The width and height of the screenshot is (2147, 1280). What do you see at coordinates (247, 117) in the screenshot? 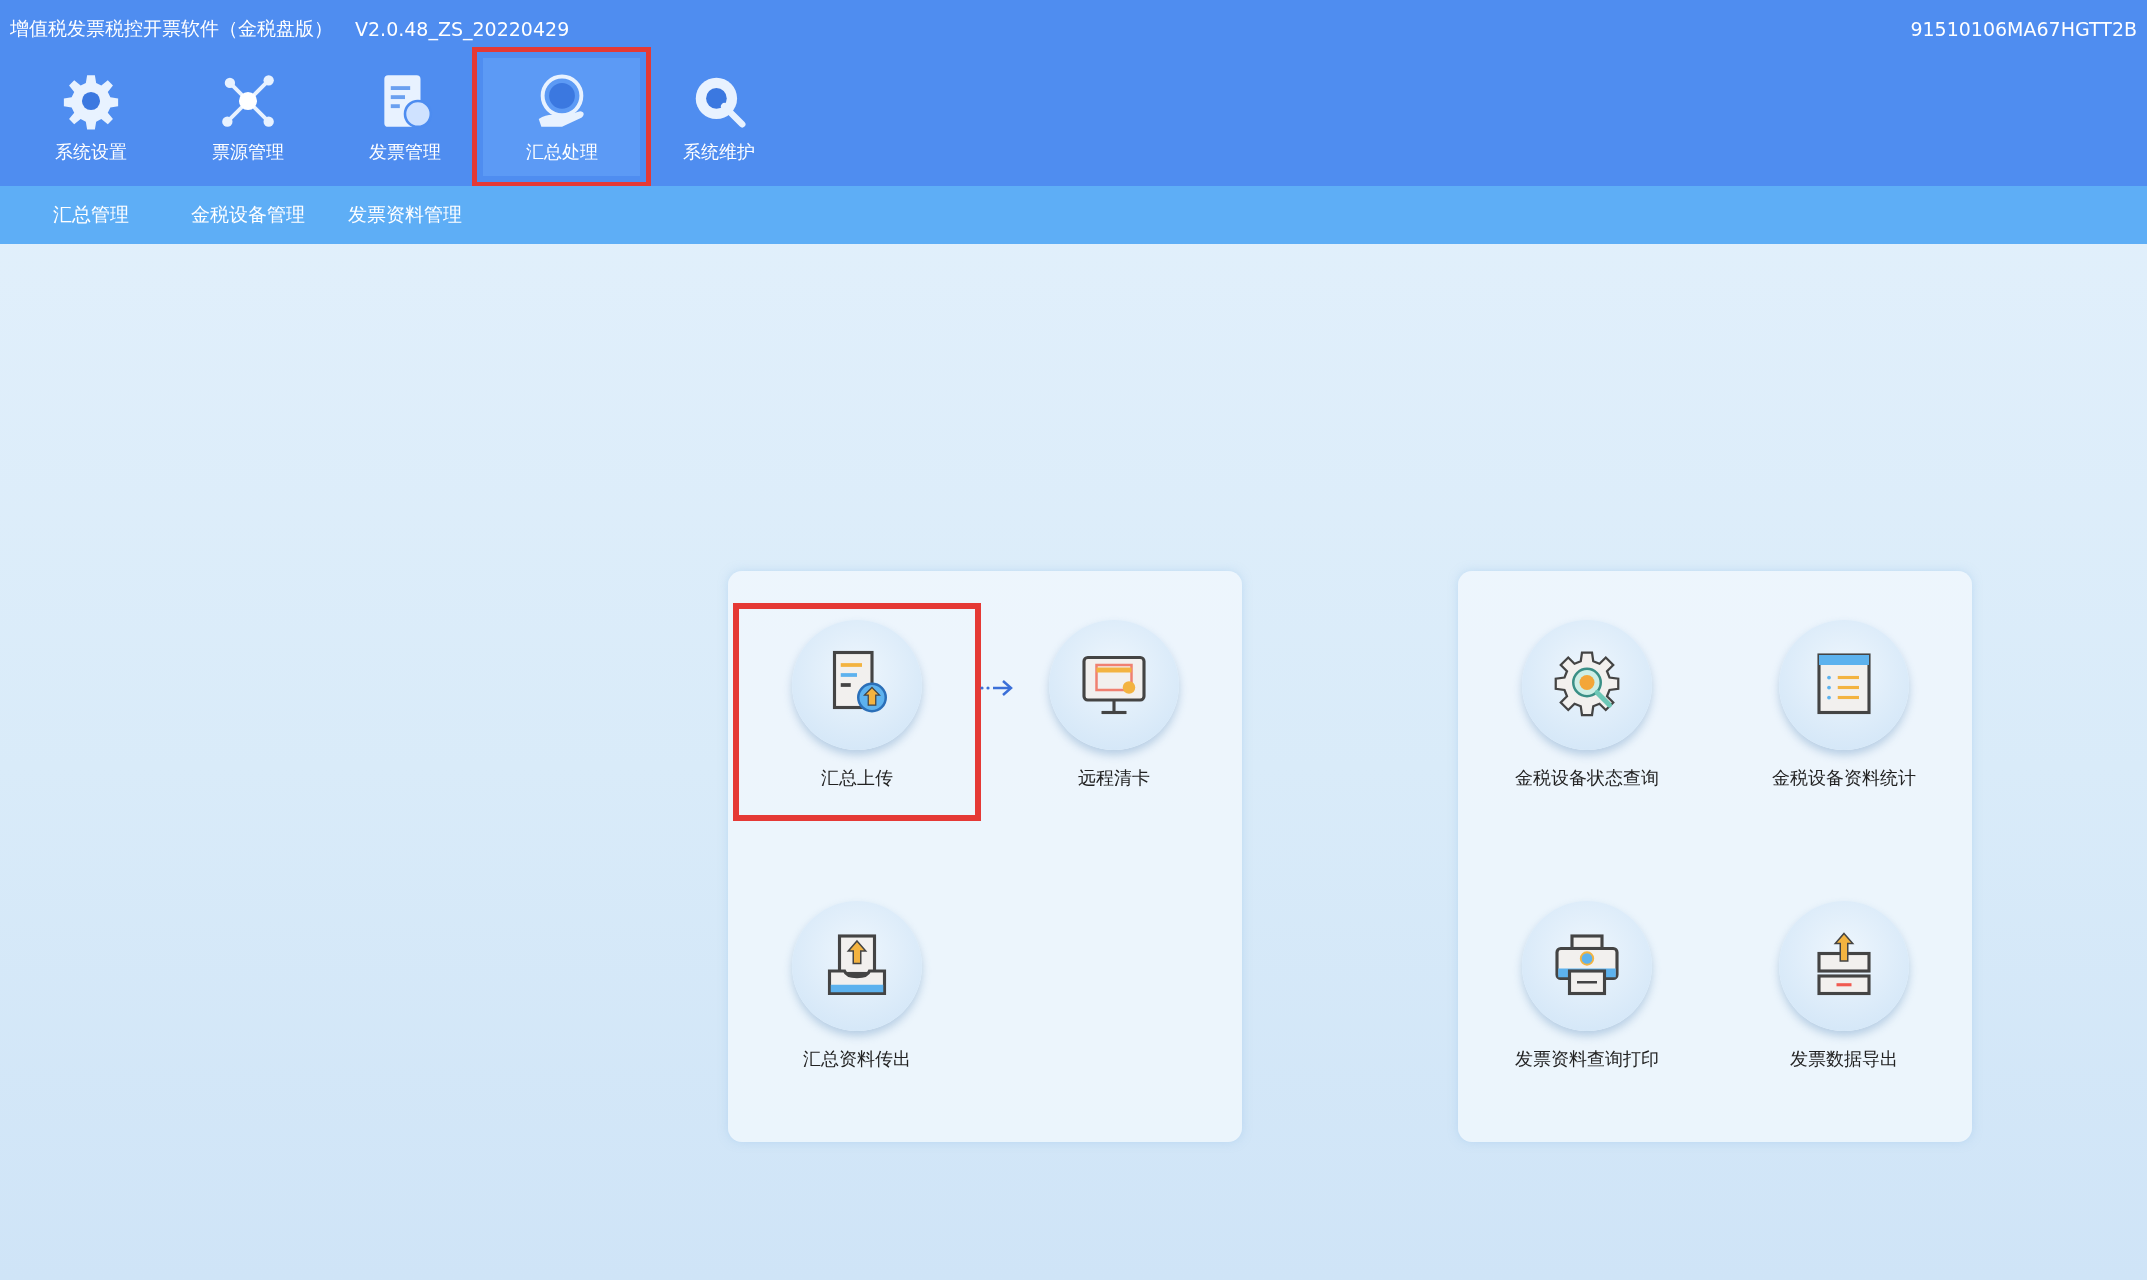
I see `toolbar-button: 票源管理` at bounding box center [247, 117].